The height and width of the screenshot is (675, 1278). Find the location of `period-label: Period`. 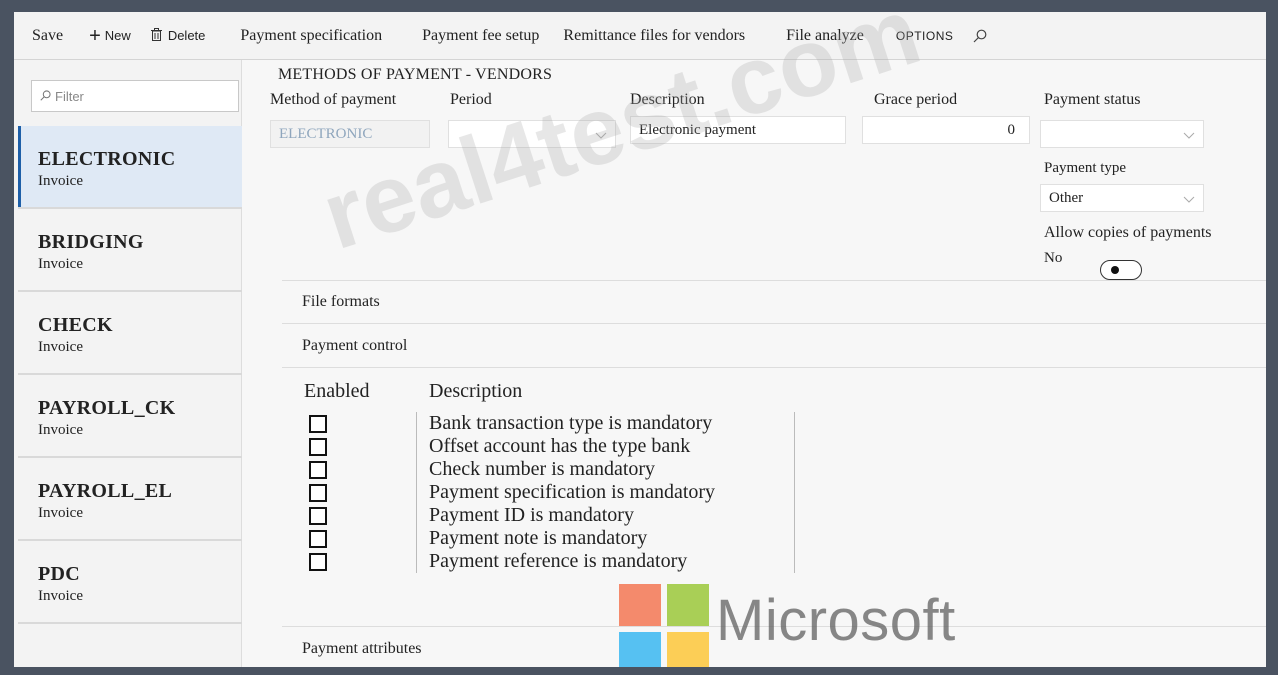

period-label: Period is located at coordinates (471, 99).